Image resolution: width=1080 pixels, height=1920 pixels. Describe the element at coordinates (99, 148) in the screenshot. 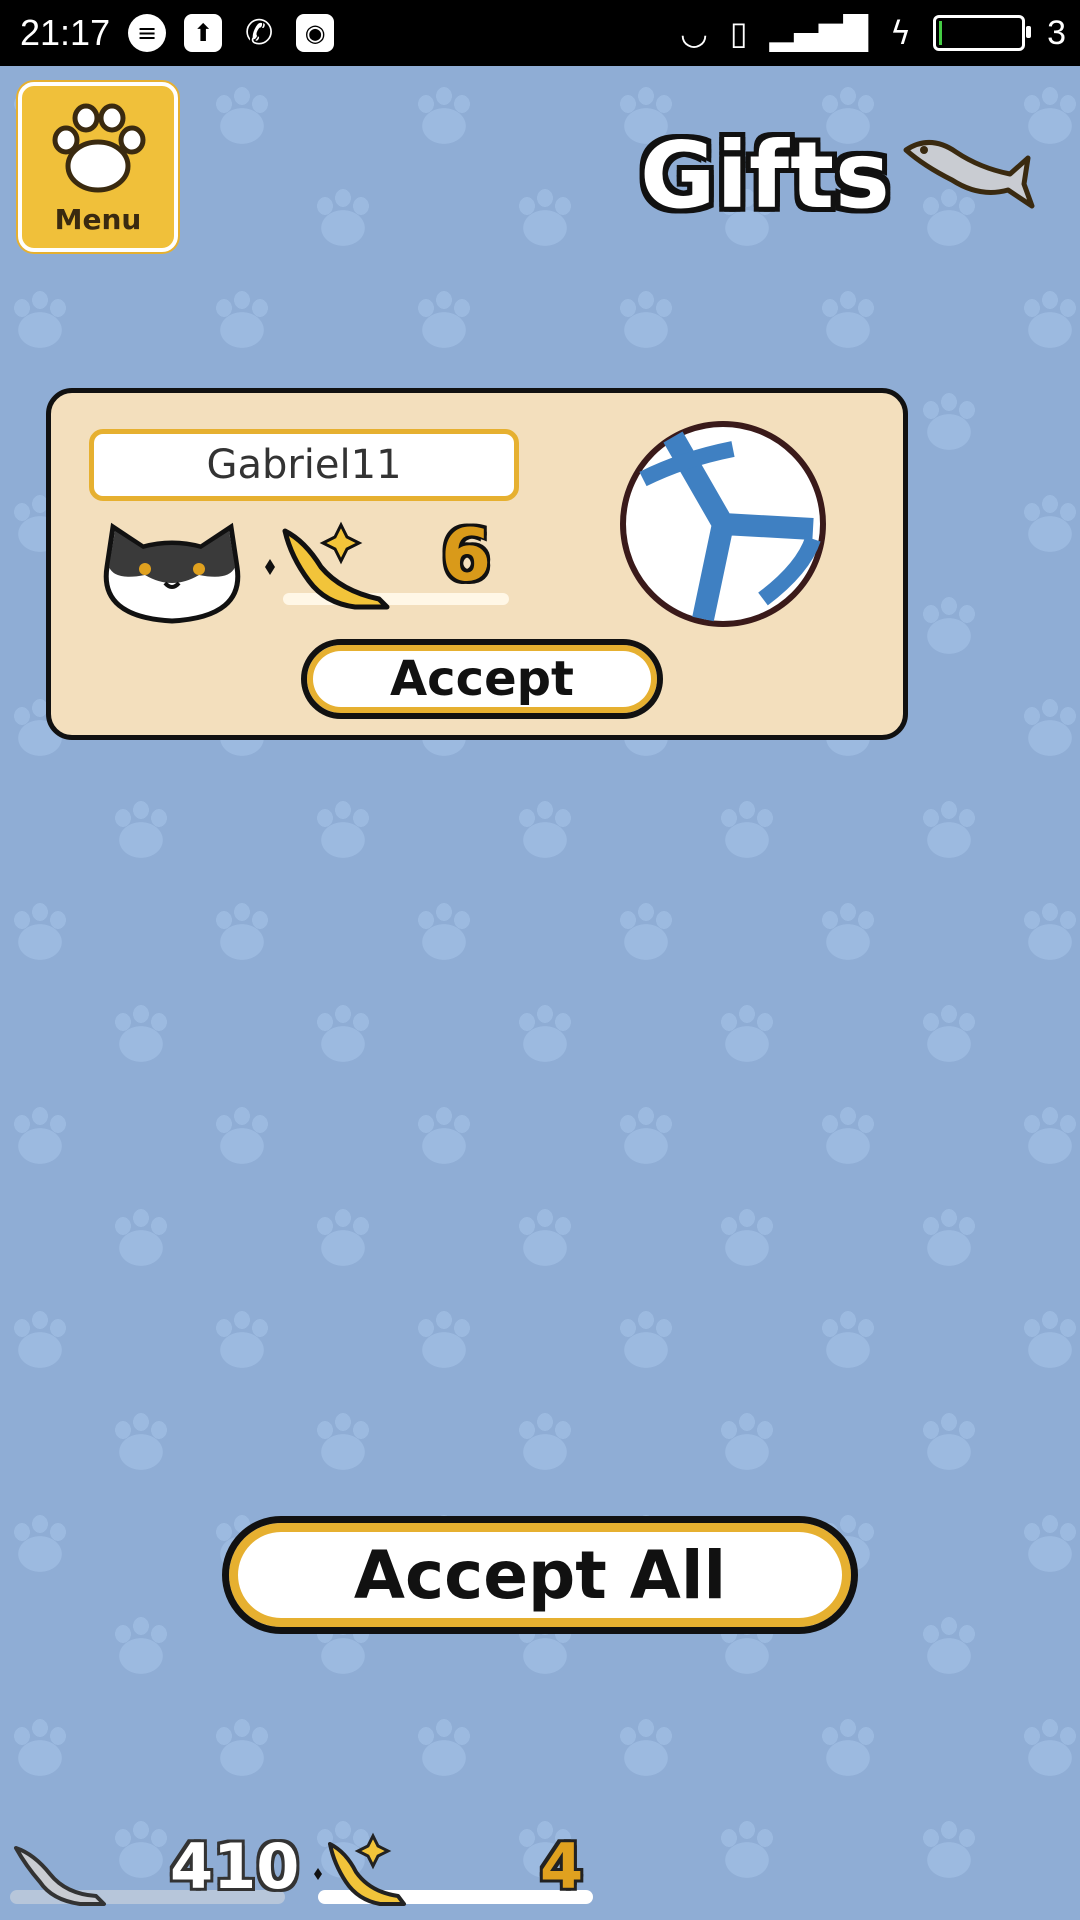

I see `paw-icon` at that location.